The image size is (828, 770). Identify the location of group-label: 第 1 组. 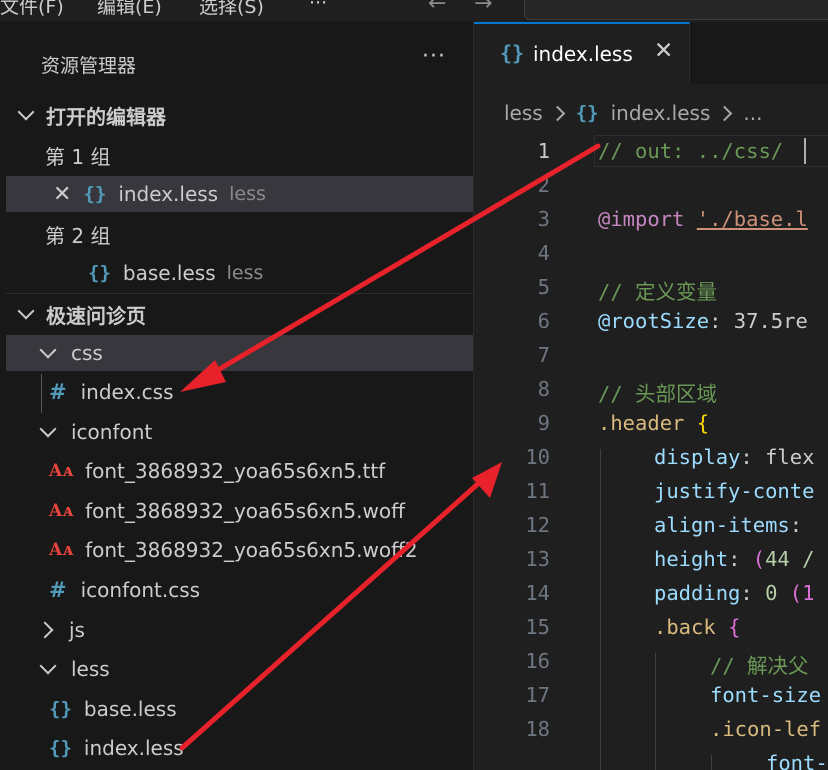
(78, 156).